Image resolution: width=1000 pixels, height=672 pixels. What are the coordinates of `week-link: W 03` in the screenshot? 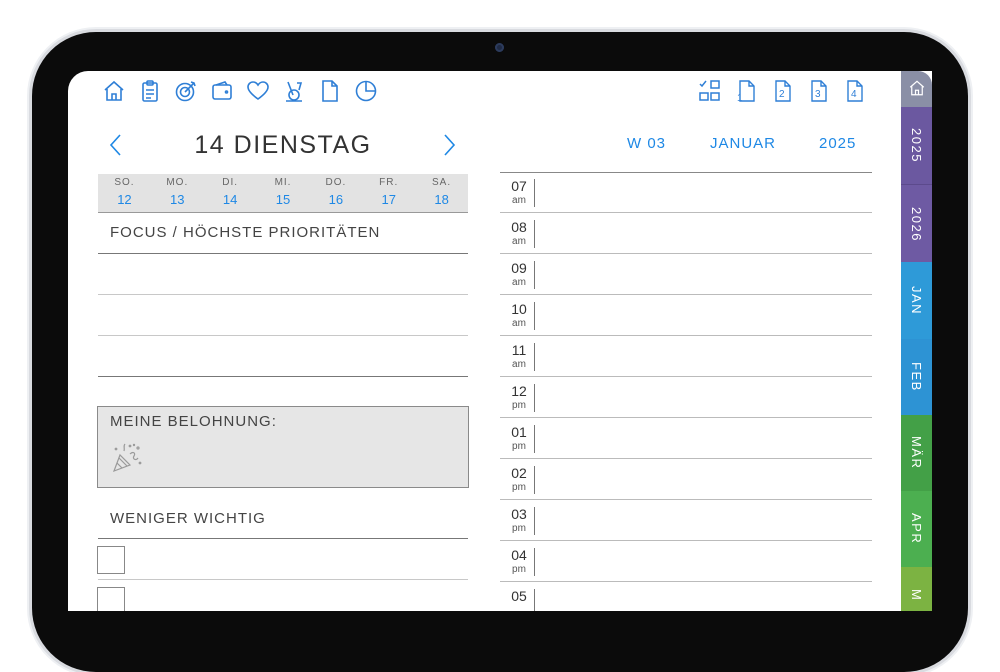 It's located at (646, 143).